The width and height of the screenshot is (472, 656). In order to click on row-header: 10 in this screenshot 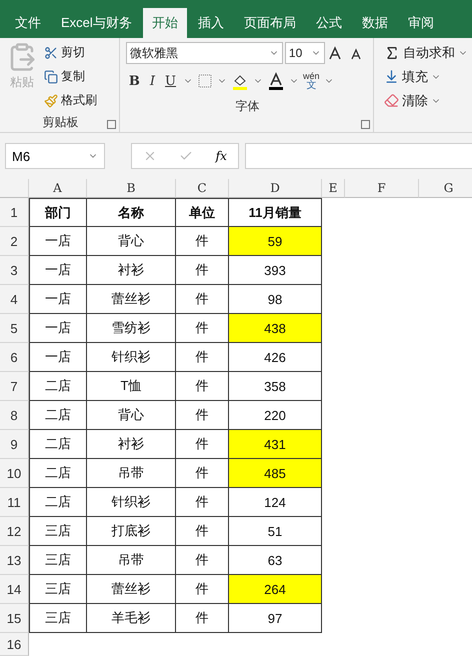, I will do `click(14, 473)`.